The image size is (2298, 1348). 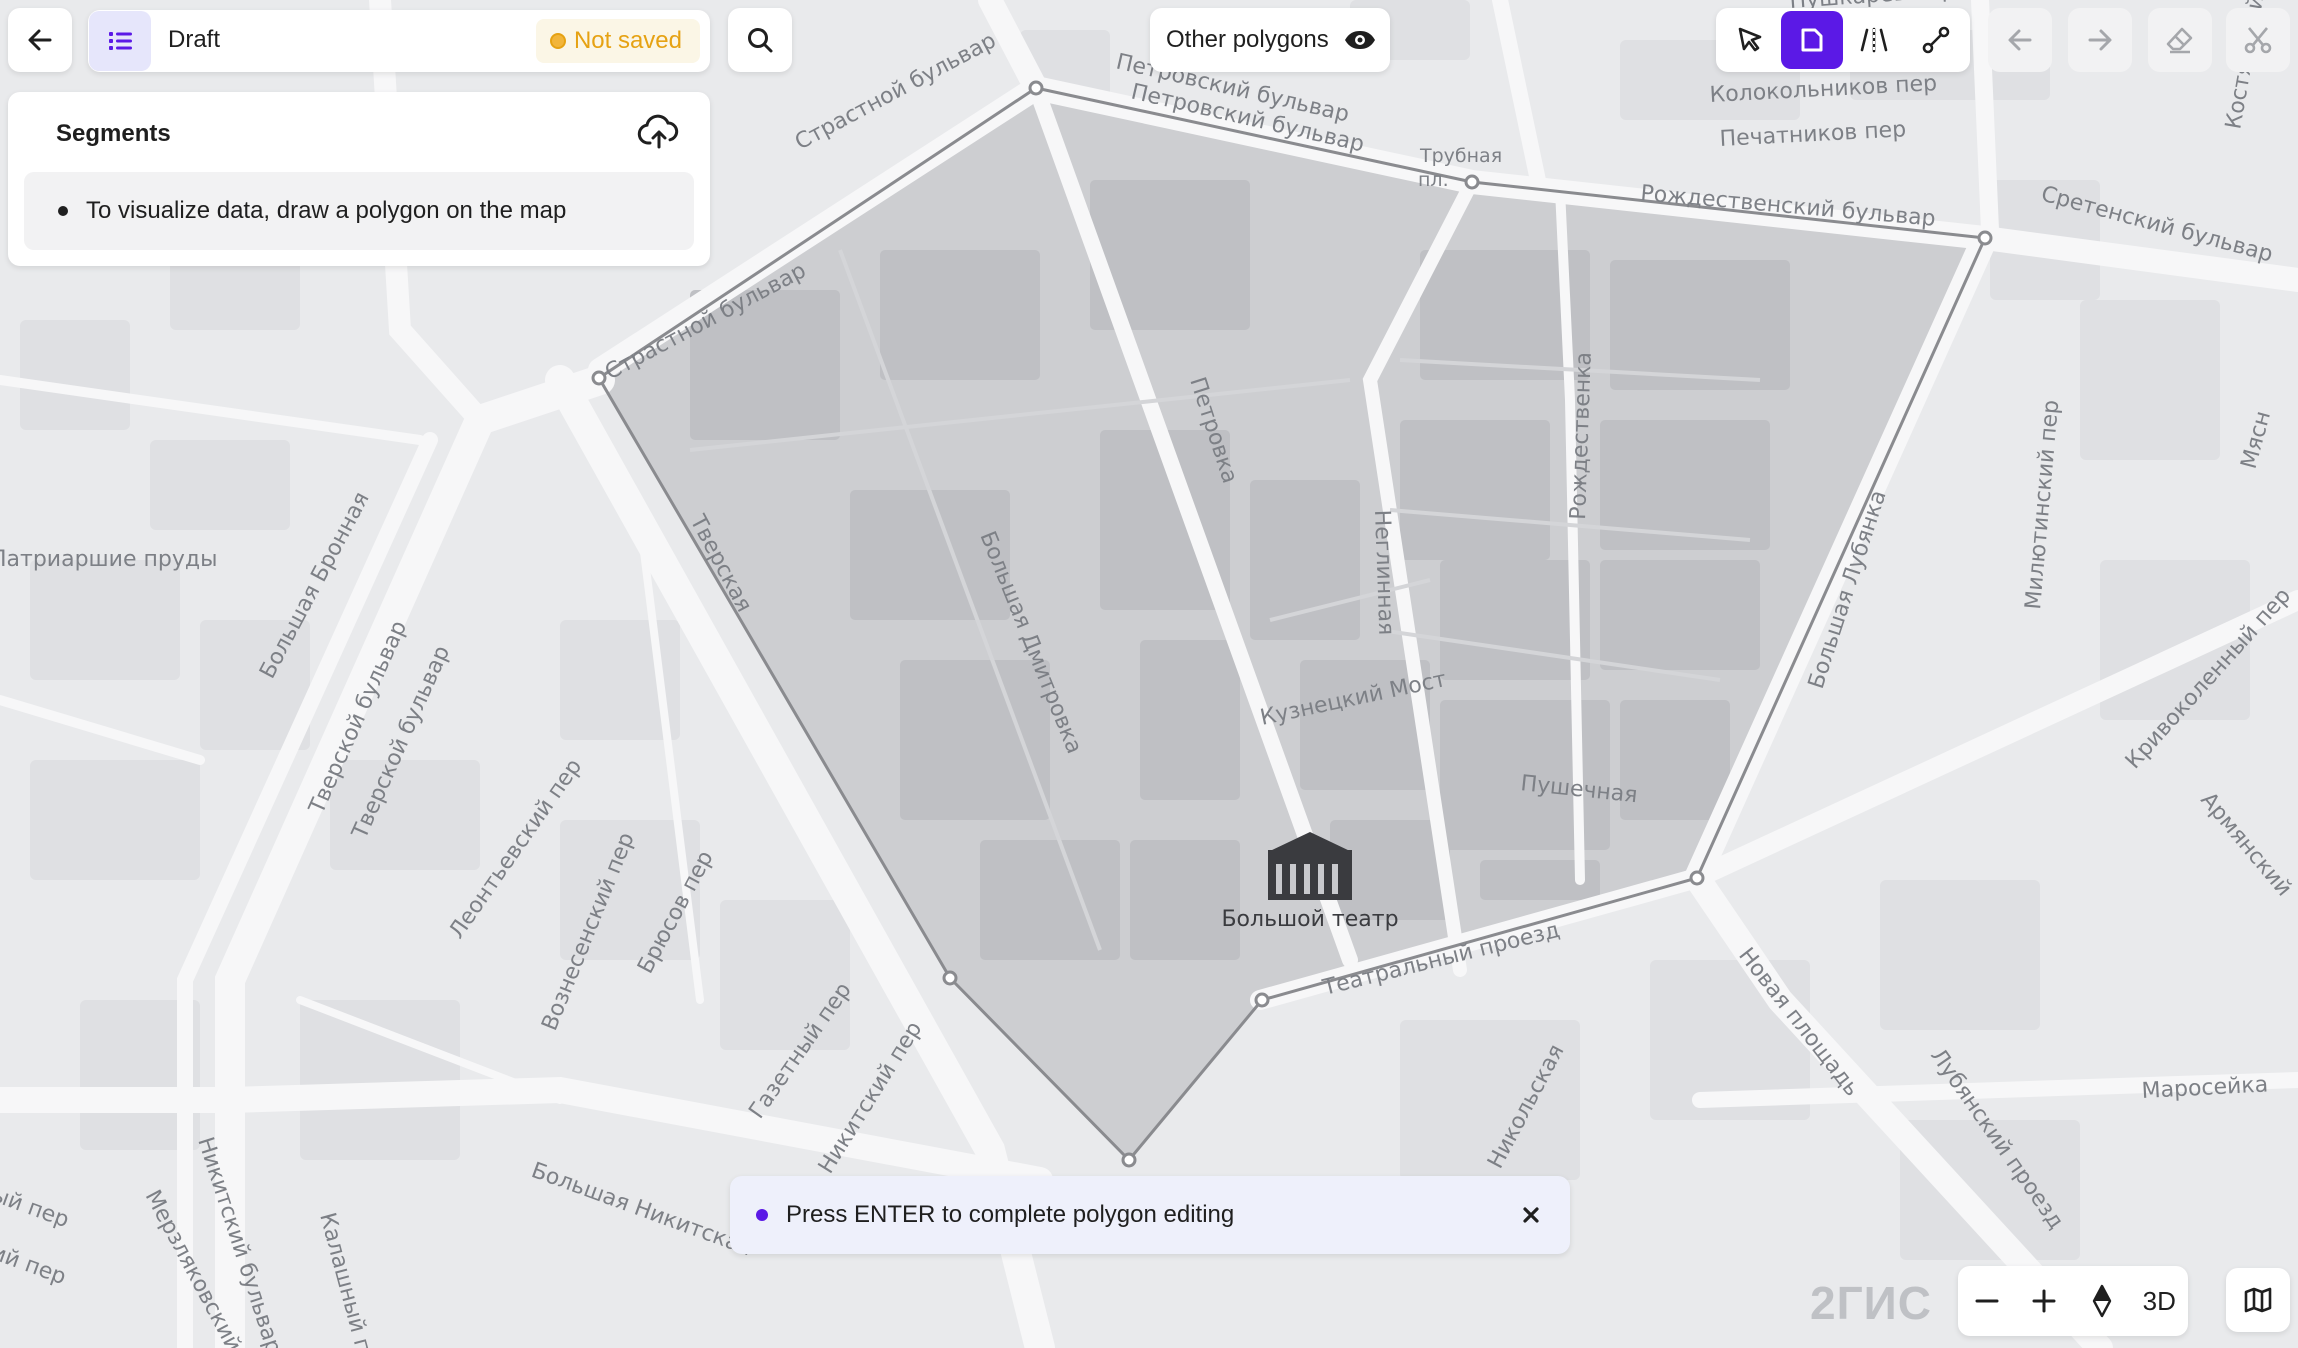 I want to click on eraser-button, so click(x=2180, y=40).